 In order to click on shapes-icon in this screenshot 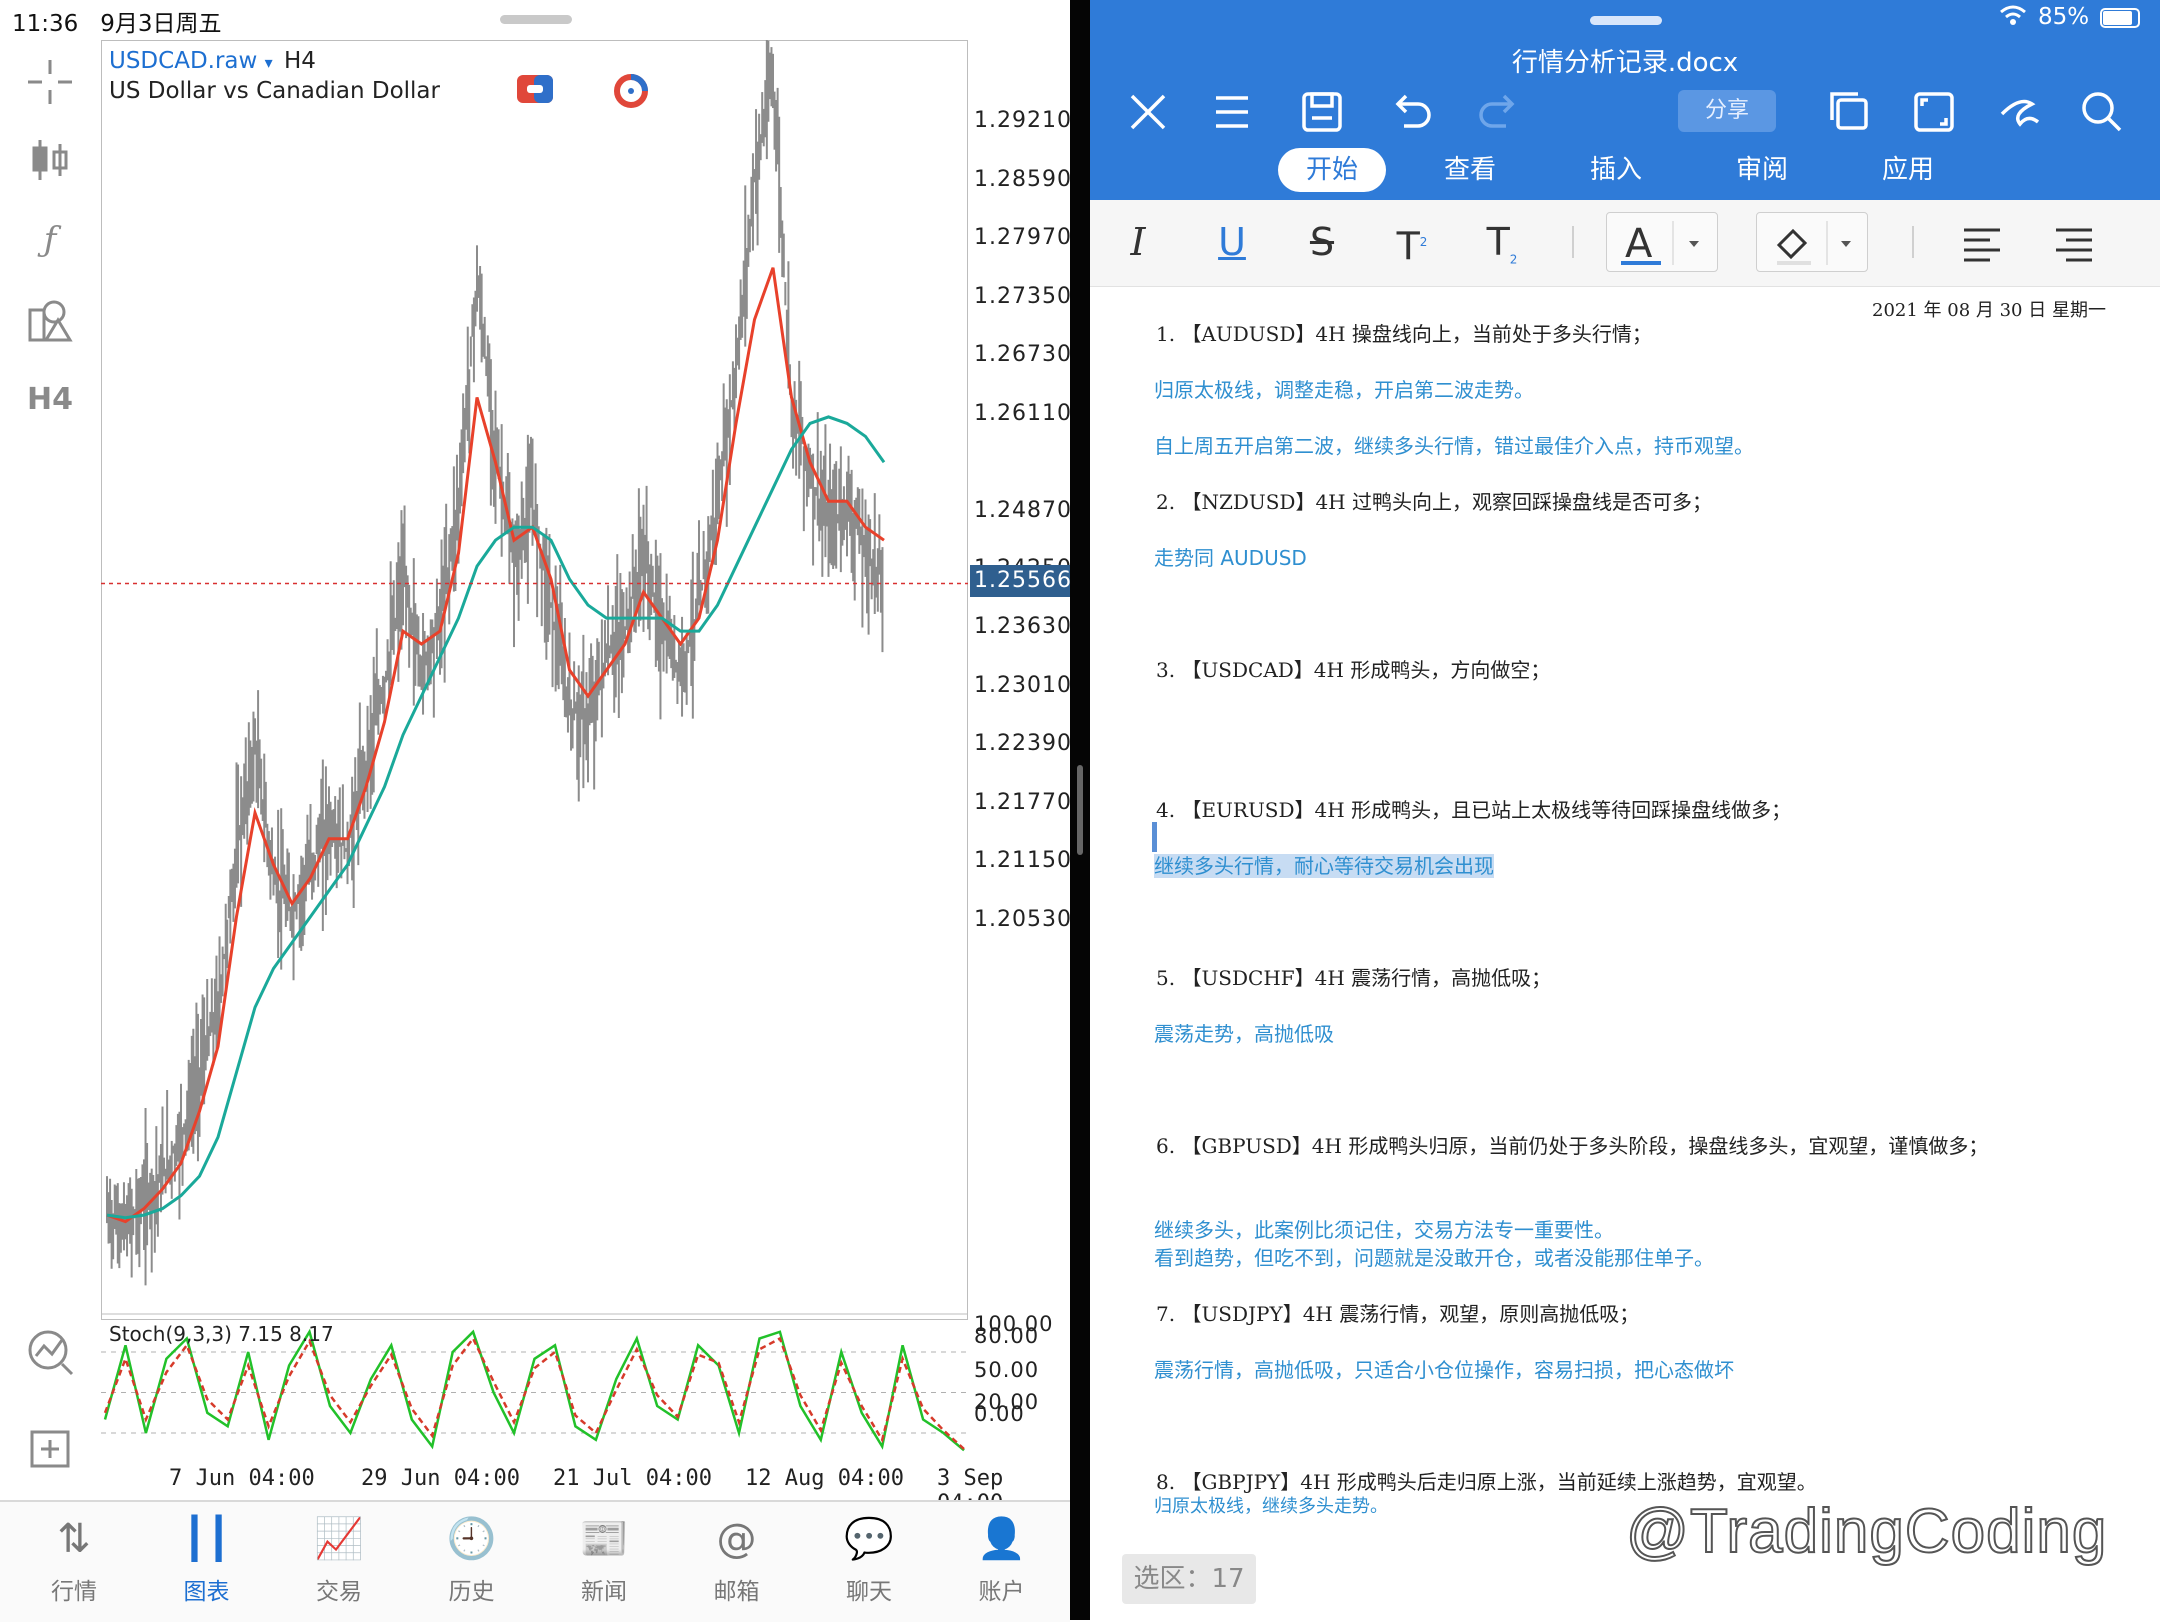, I will do `click(50, 320)`.